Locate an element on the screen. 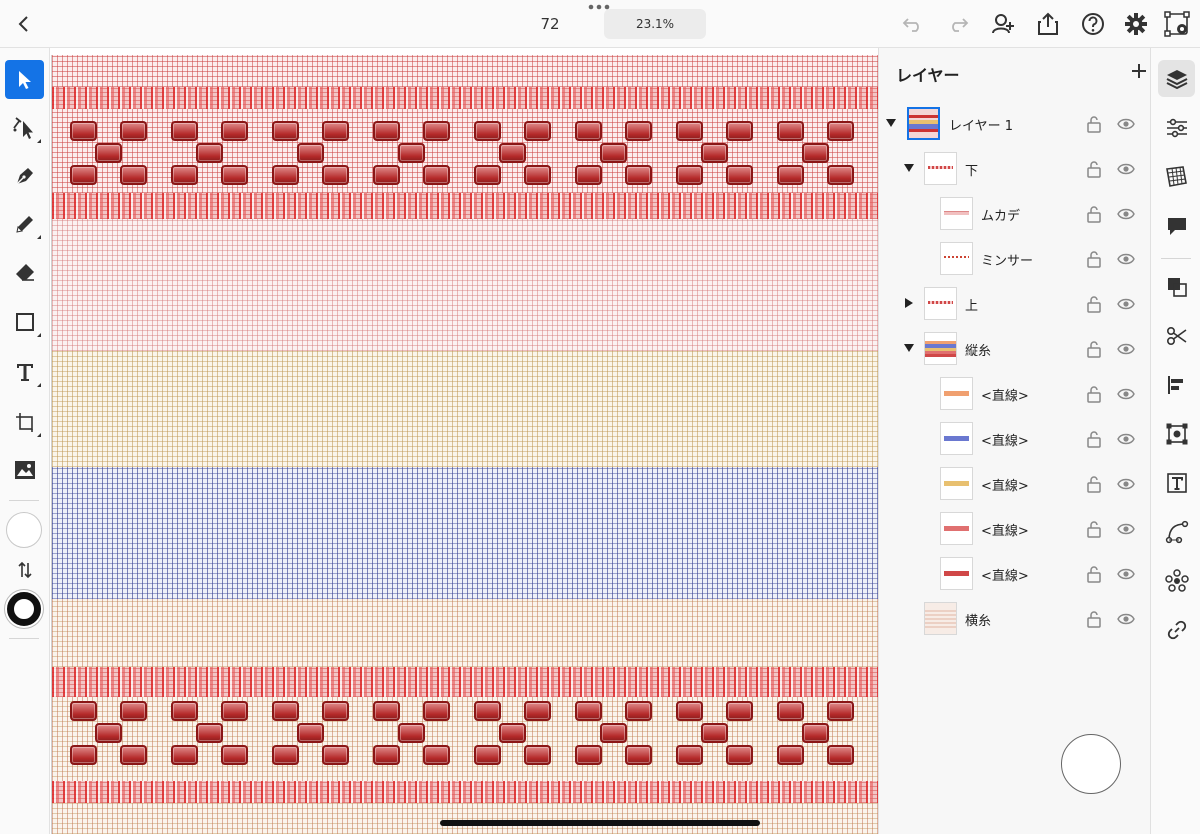 The height and width of the screenshot is (834, 1200). layer-row-line-pink: <直線> is located at coordinates (1015, 529).